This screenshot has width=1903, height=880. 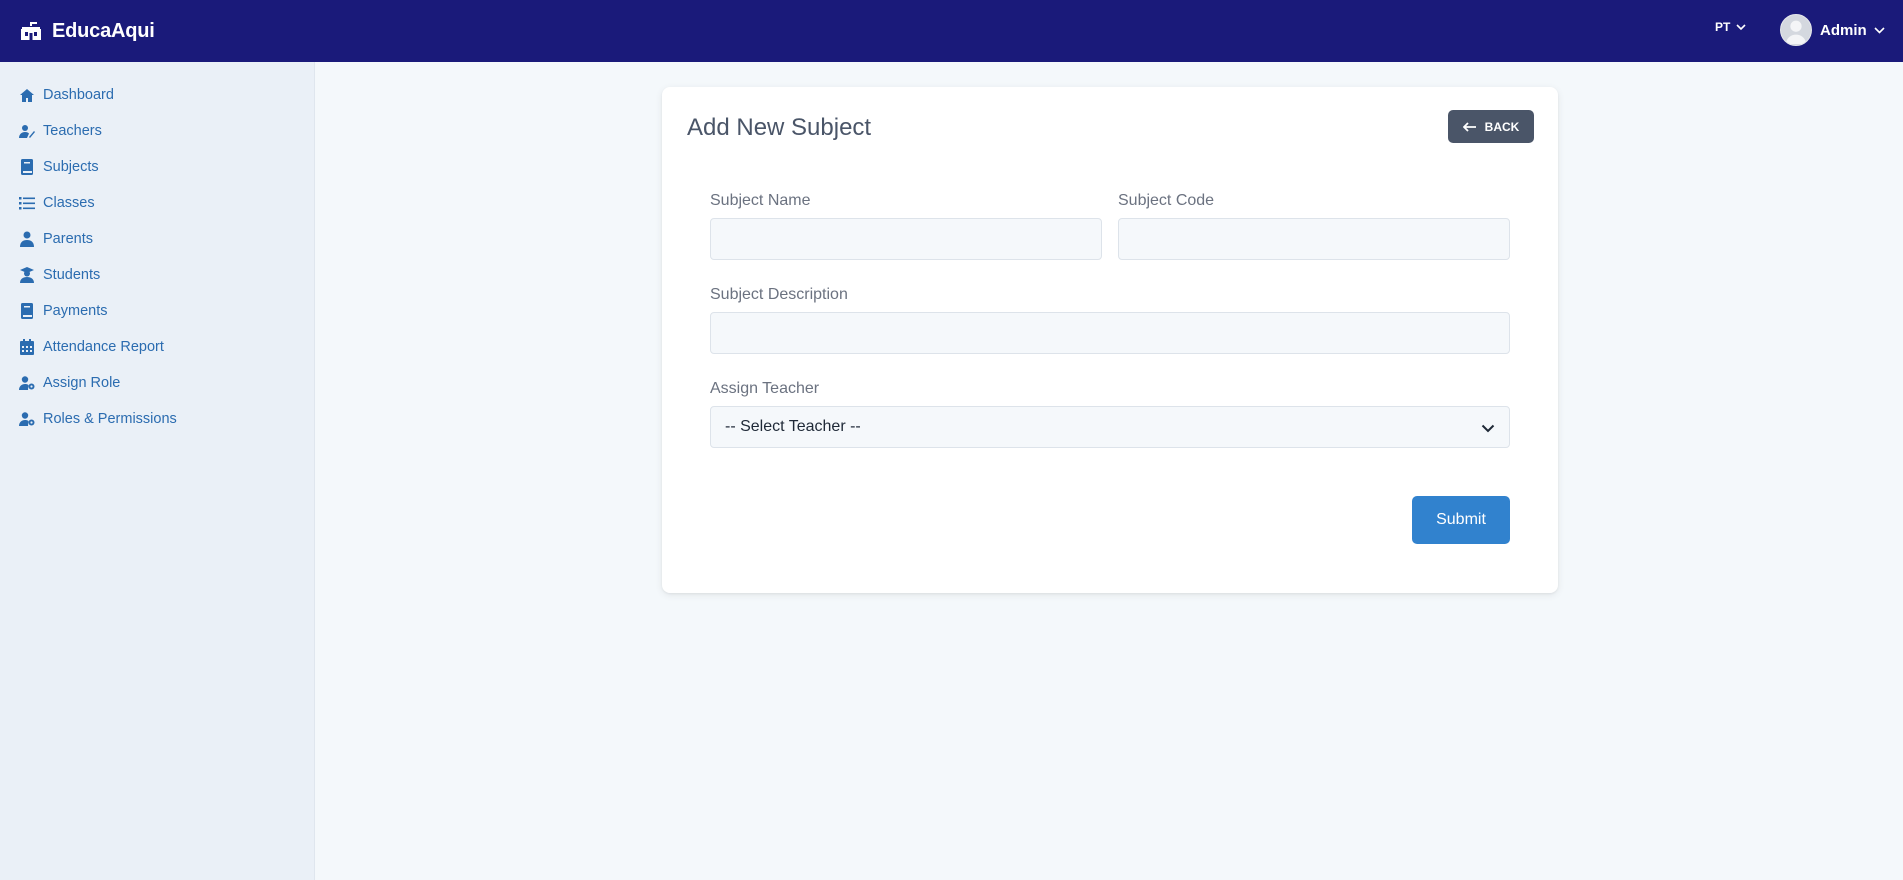 I want to click on sidebar-item-label: Parents, so click(x=68, y=239).